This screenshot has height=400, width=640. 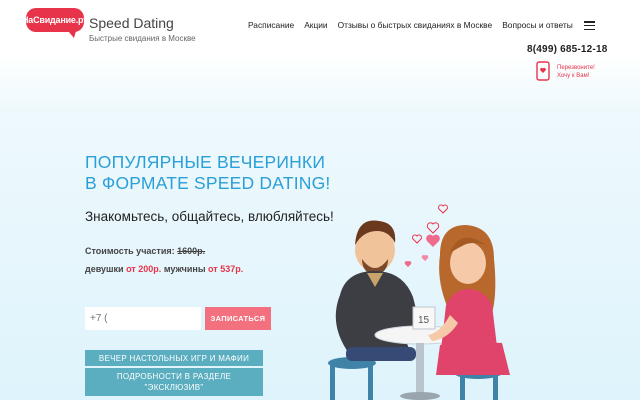 I want to click on price-line2: девушки от 200р. мужчины от 537р., so click(x=164, y=269).